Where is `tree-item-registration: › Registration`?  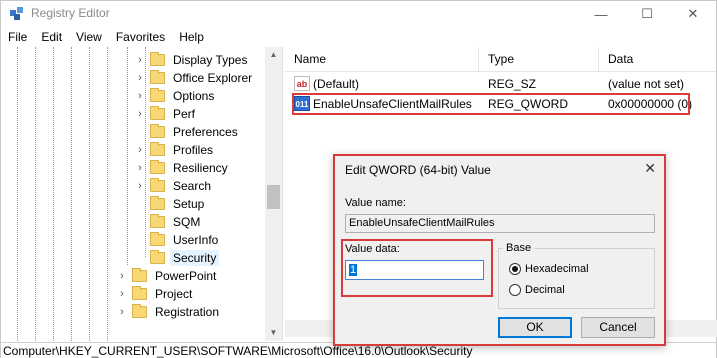
tree-item-registration: › Registration is located at coordinates (169, 312).